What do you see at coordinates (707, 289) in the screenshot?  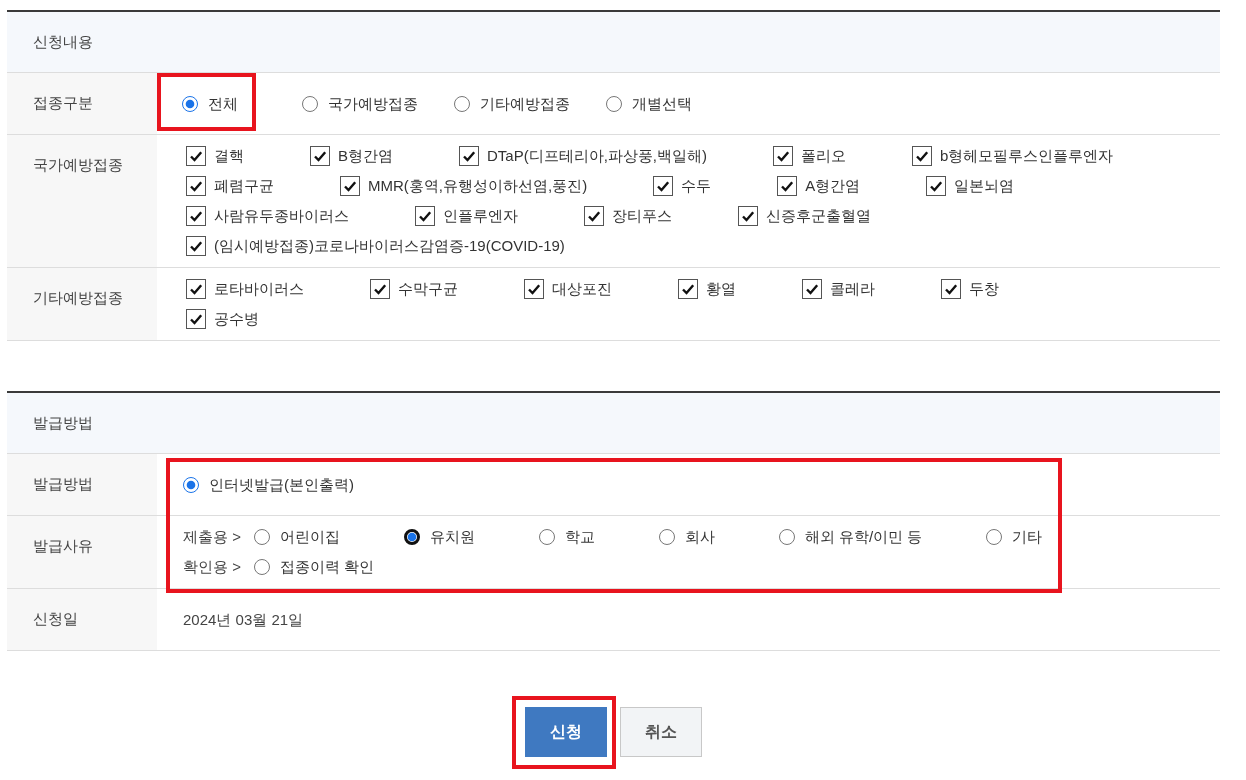 I see `checkbox-option: 황열` at bounding box center [707, 289].